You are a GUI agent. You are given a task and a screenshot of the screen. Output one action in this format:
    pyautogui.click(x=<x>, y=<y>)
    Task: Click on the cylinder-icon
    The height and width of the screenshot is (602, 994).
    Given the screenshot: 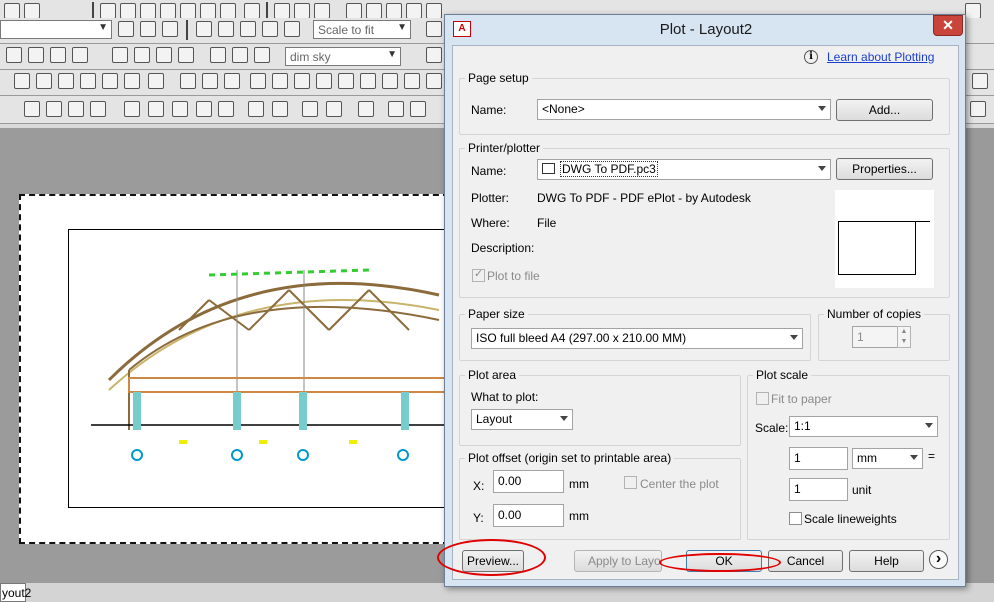 What is the action you would take?
    pyautogui.click(x=66, y=81)
    